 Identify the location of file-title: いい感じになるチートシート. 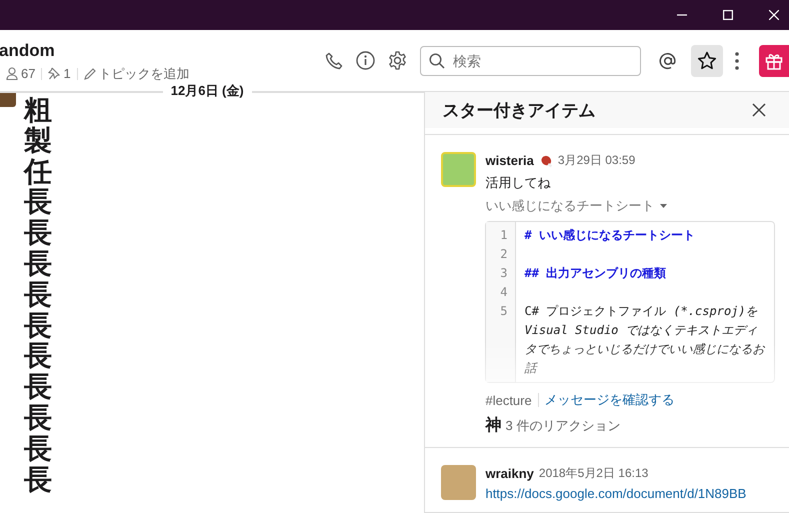
(569, 206).